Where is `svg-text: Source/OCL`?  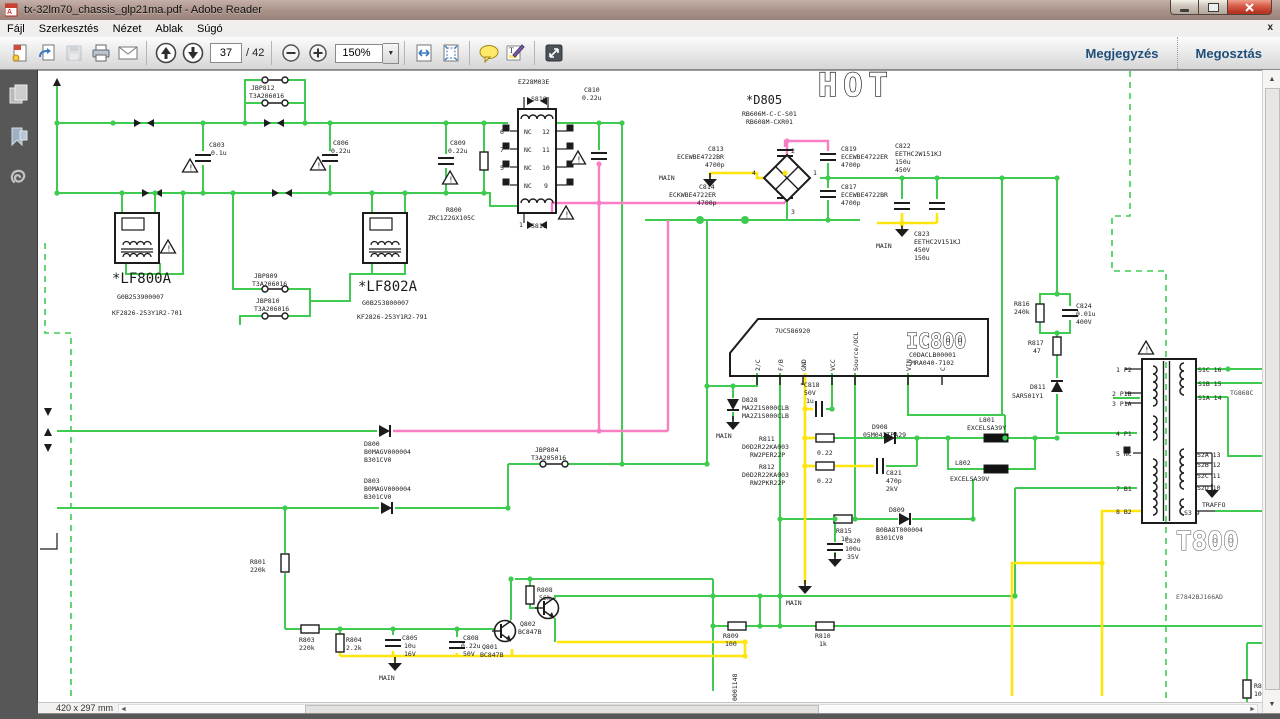
svg-text: Source/OCL is located at coordinates (856, 351).